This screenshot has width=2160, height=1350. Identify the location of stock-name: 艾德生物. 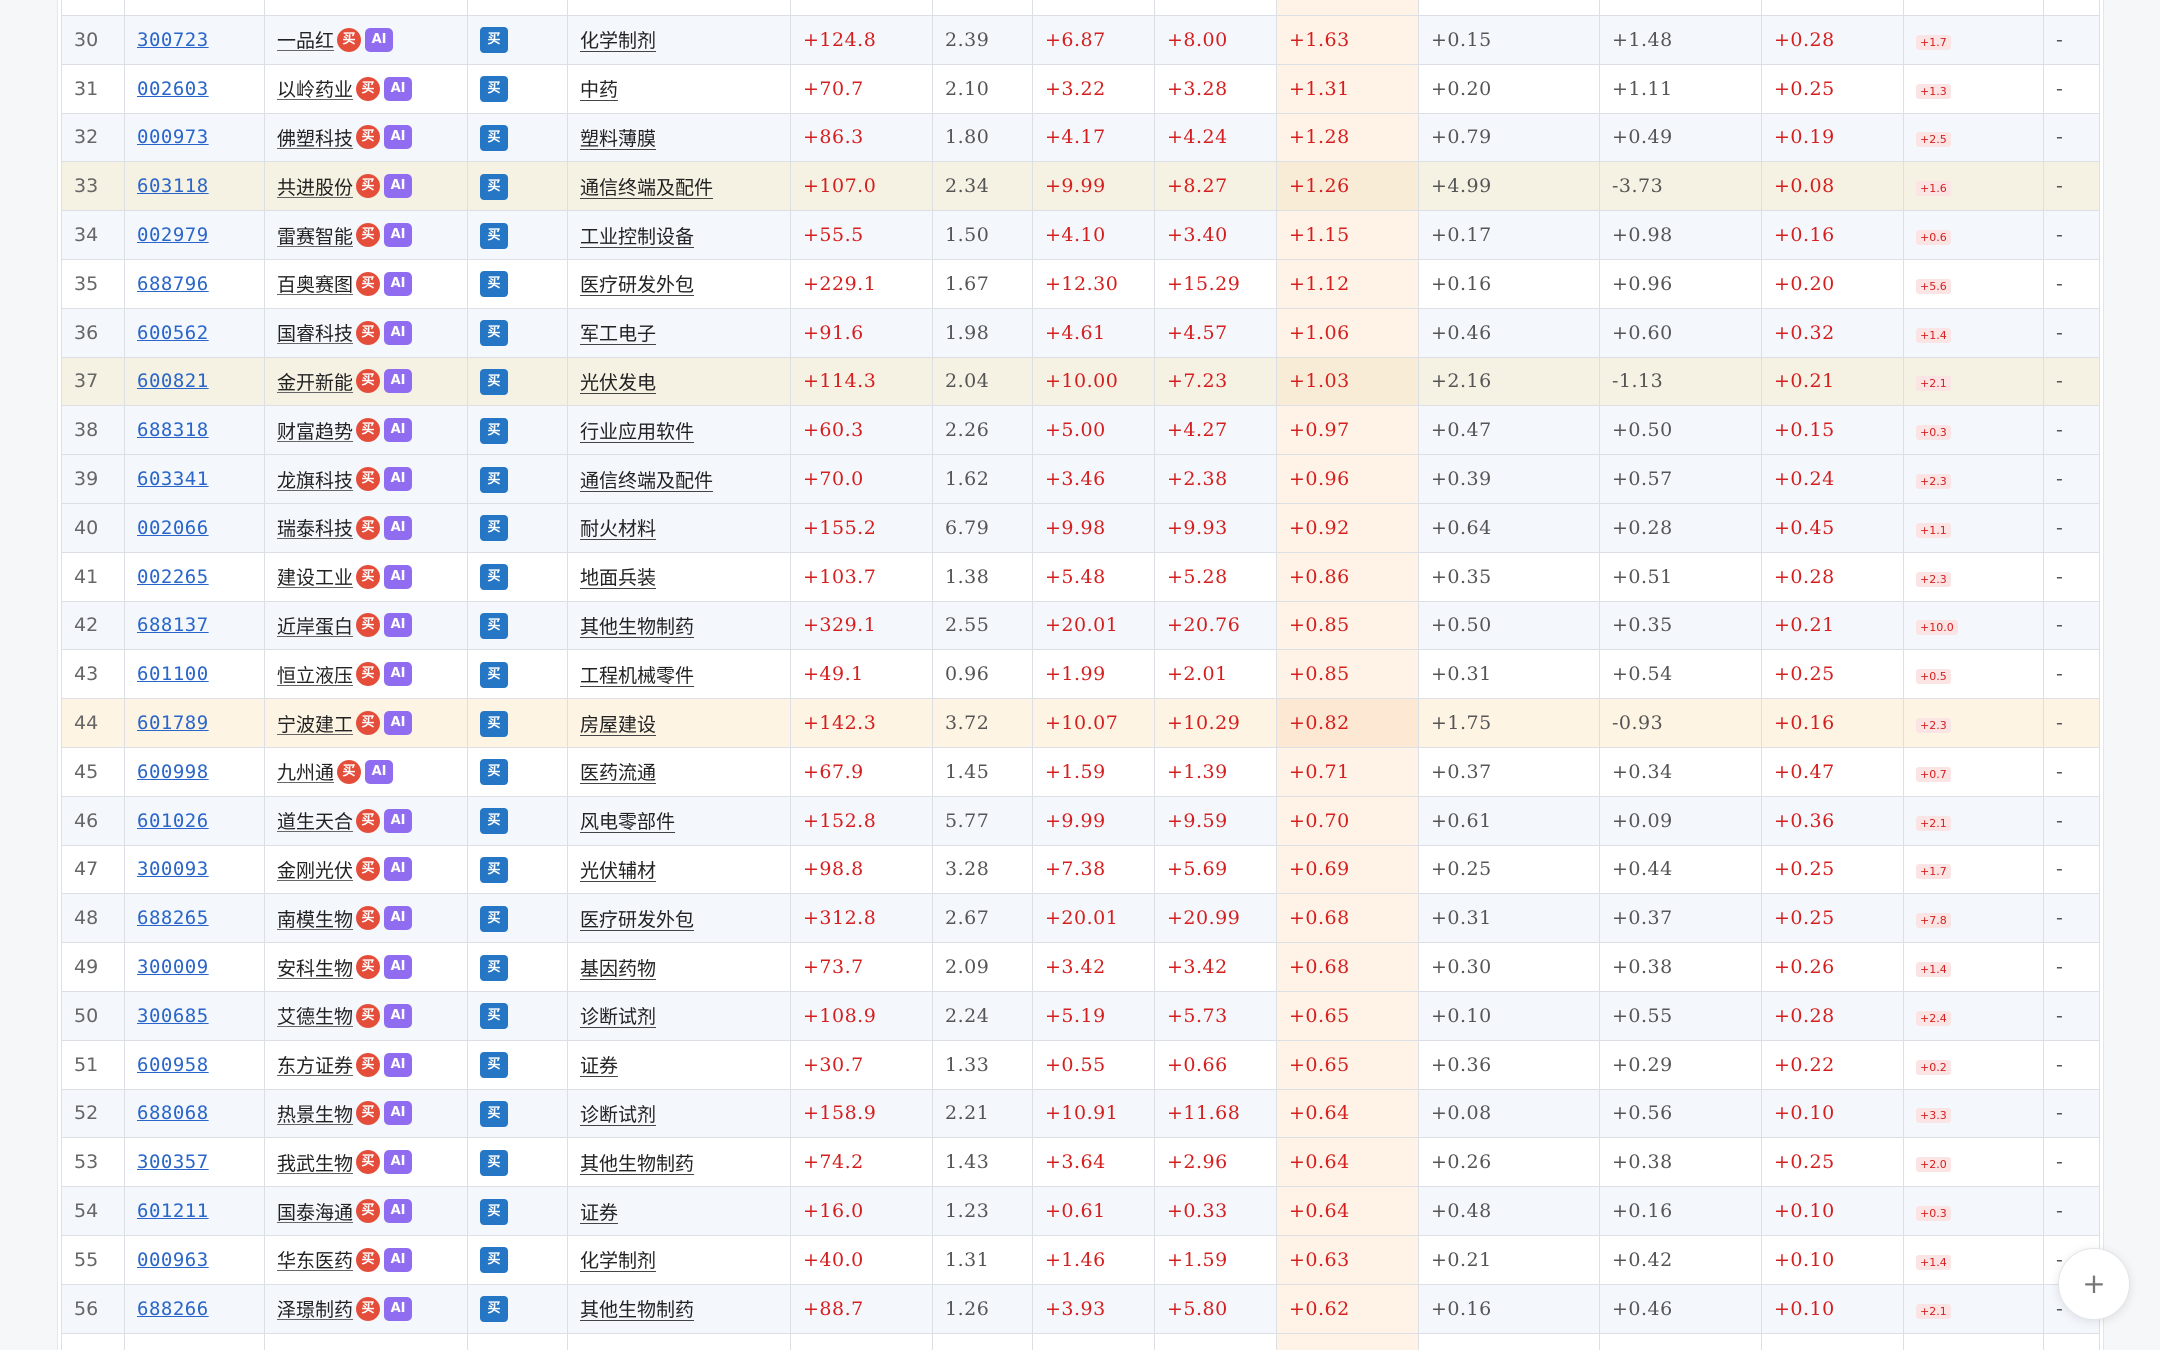
(315, 1017).